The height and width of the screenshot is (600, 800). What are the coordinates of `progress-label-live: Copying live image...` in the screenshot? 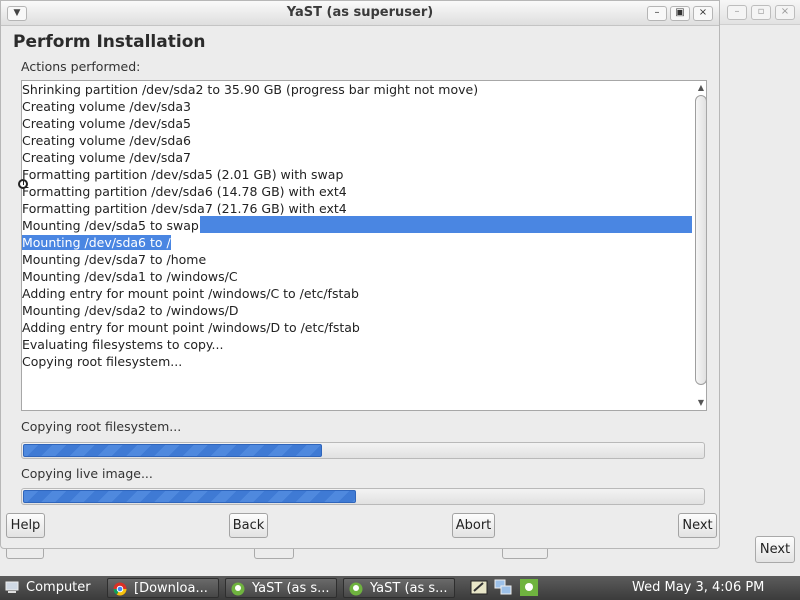 It's located at (87, 473).